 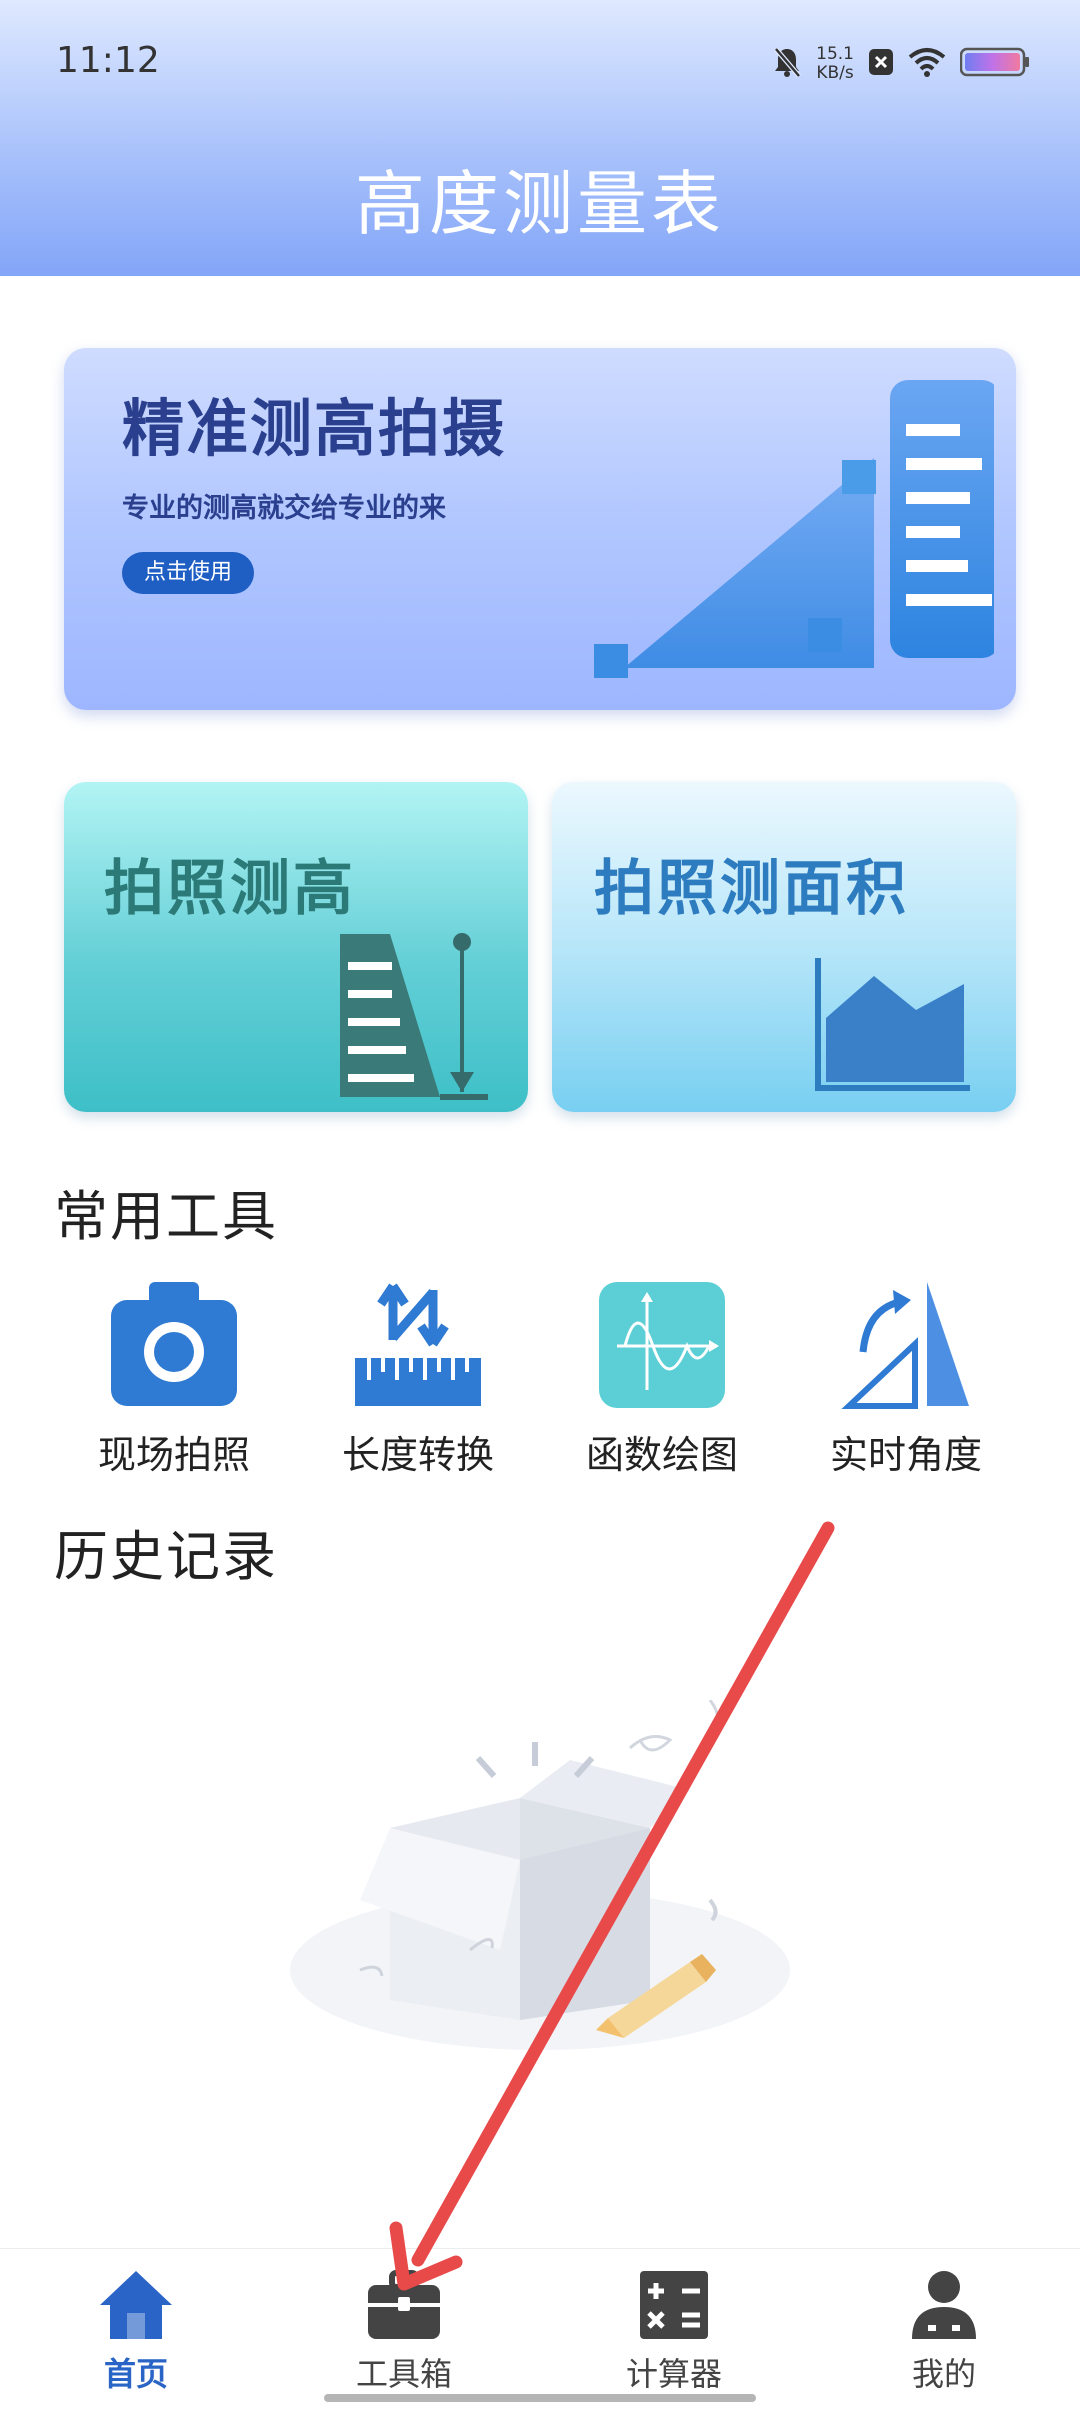 I want to click on photo-height-title: 拍照测高, so click(x=230, y=889).